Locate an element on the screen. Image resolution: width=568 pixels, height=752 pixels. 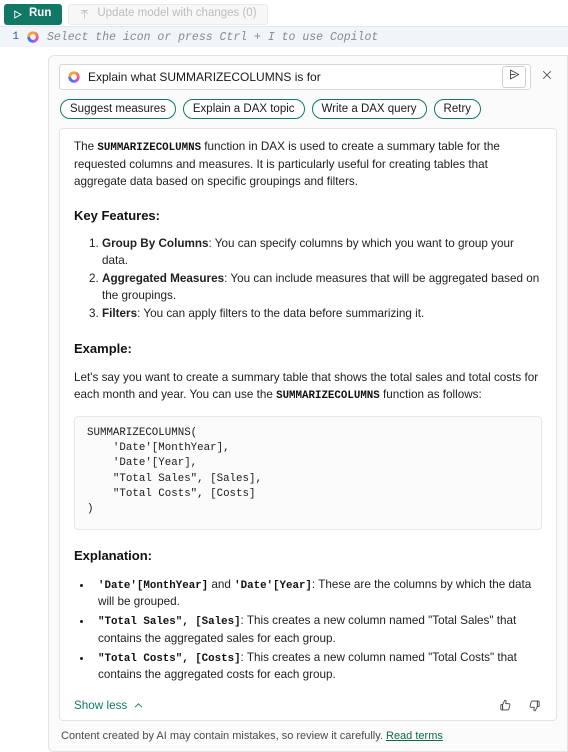
show-less-label: Show less is located at coordinates (101, 705).